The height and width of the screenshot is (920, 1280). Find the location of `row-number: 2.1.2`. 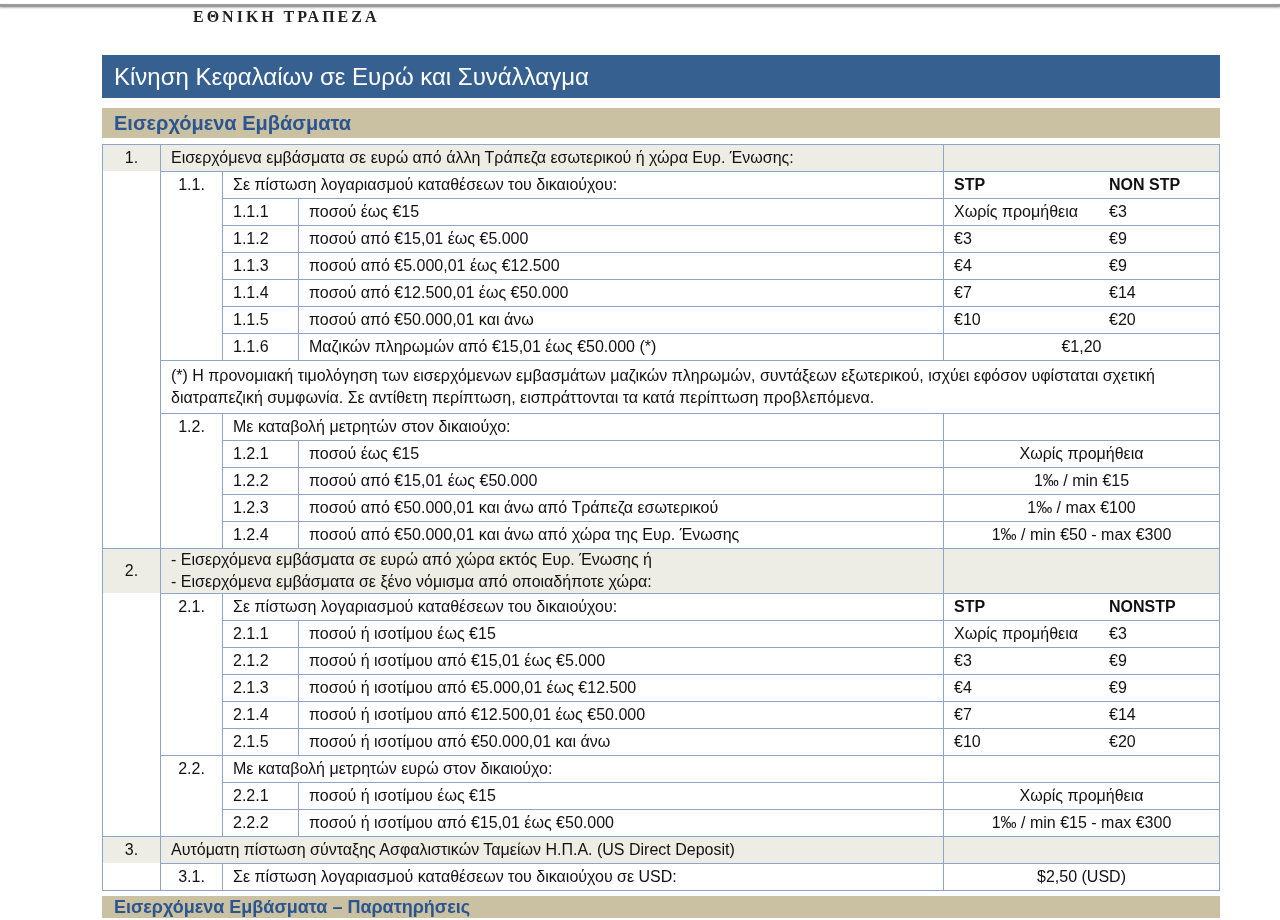

row-number: 2.1.2 is located at coordinates (260, 660).